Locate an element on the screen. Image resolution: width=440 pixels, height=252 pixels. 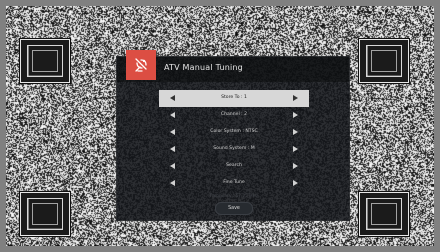
menu-item-search: Search is located at coordinates (234, 166).